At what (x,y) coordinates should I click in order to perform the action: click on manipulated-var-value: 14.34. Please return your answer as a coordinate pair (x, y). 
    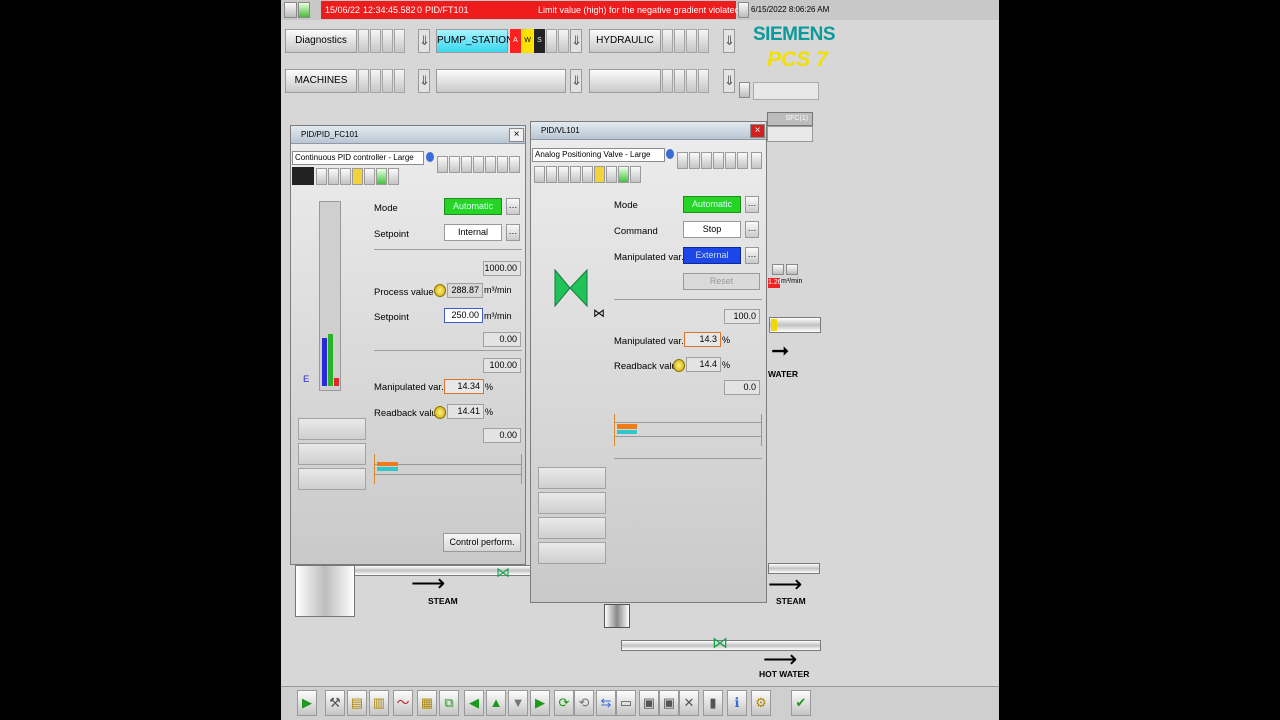
    Looking at the image, I should click on (464, 386).